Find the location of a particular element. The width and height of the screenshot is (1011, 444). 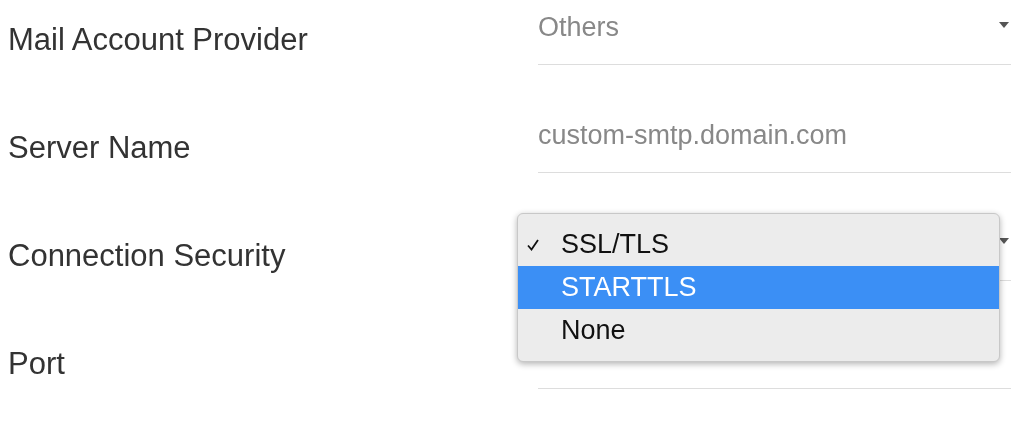

field-label: Connection Security is located at coordinates (147, 256).